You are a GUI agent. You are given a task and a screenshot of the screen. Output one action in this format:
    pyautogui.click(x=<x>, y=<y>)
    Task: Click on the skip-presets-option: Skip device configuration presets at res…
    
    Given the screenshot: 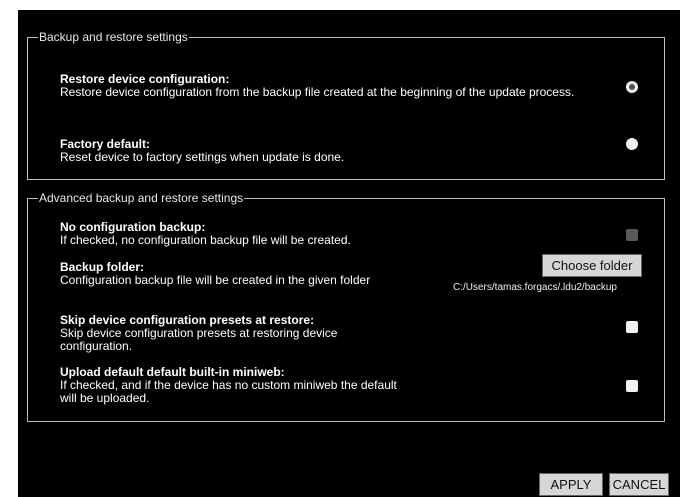 What is the action you would take?
    pyautogui.click(x=225, y=333)
    